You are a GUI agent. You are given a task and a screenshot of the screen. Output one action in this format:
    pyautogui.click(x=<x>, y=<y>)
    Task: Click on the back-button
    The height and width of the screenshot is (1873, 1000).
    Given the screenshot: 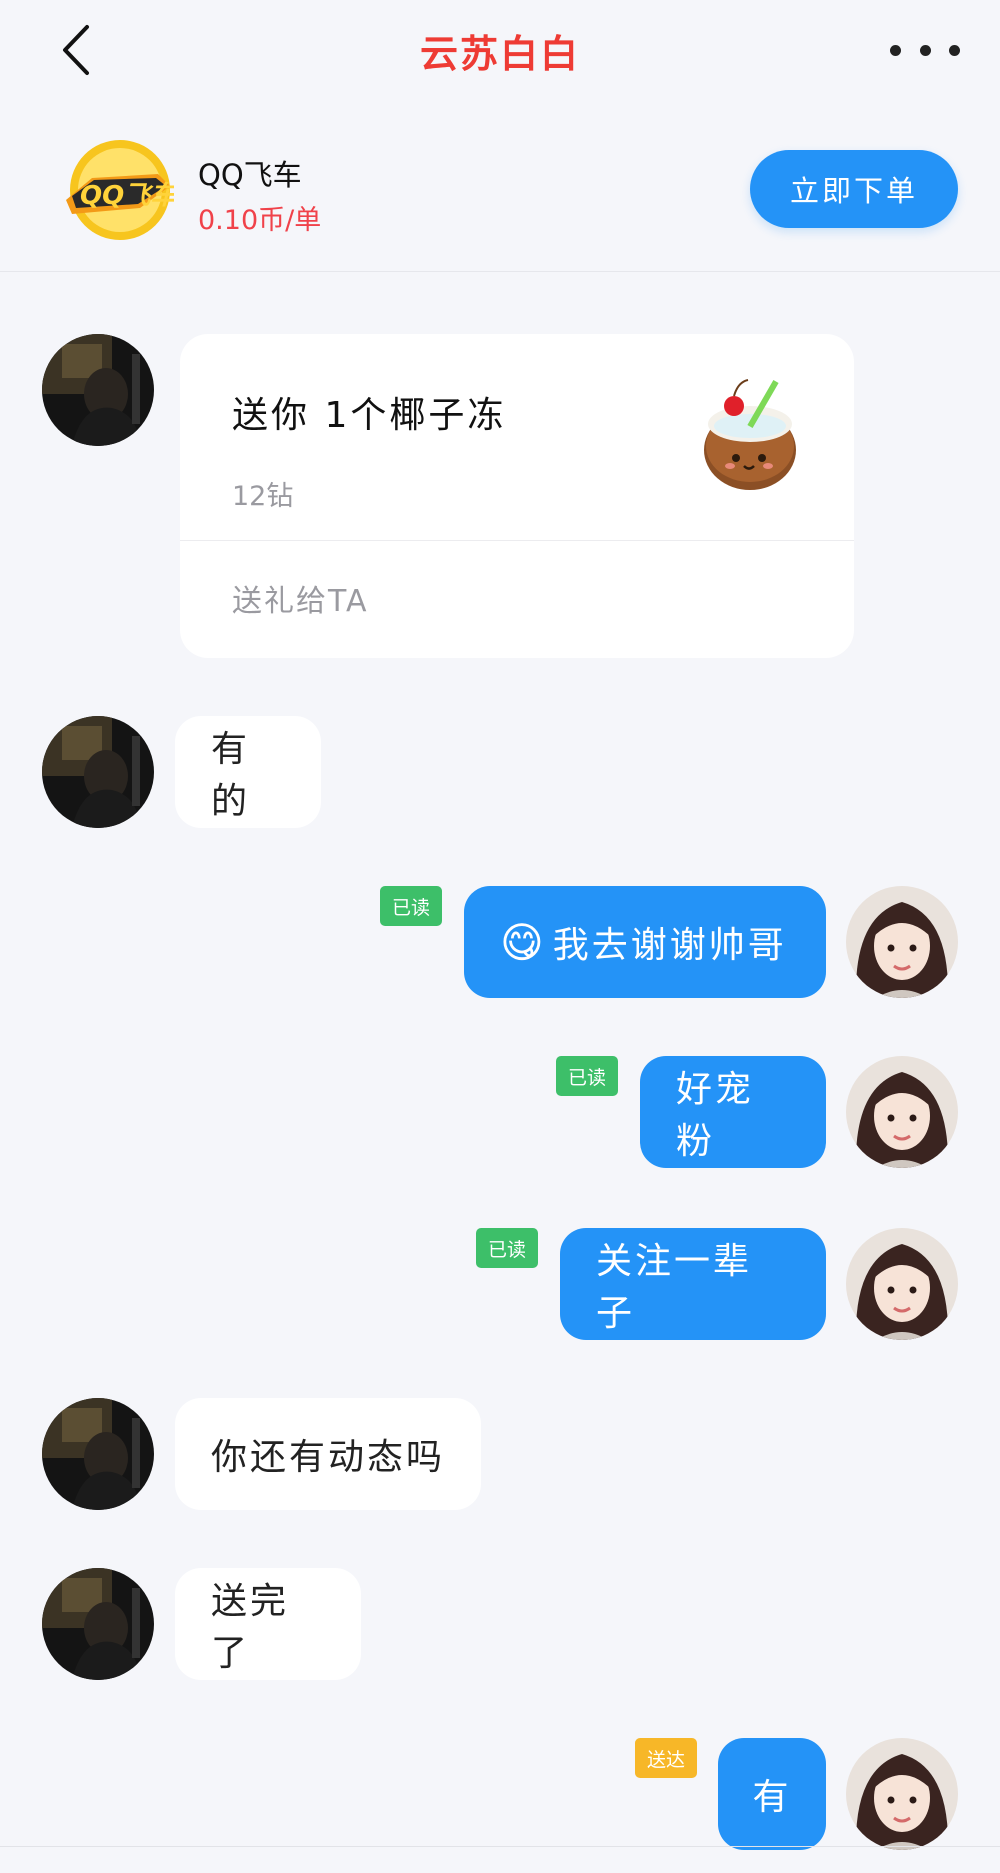 What is the action you would take?
    pyautogui.click(x=76, y=50)
    